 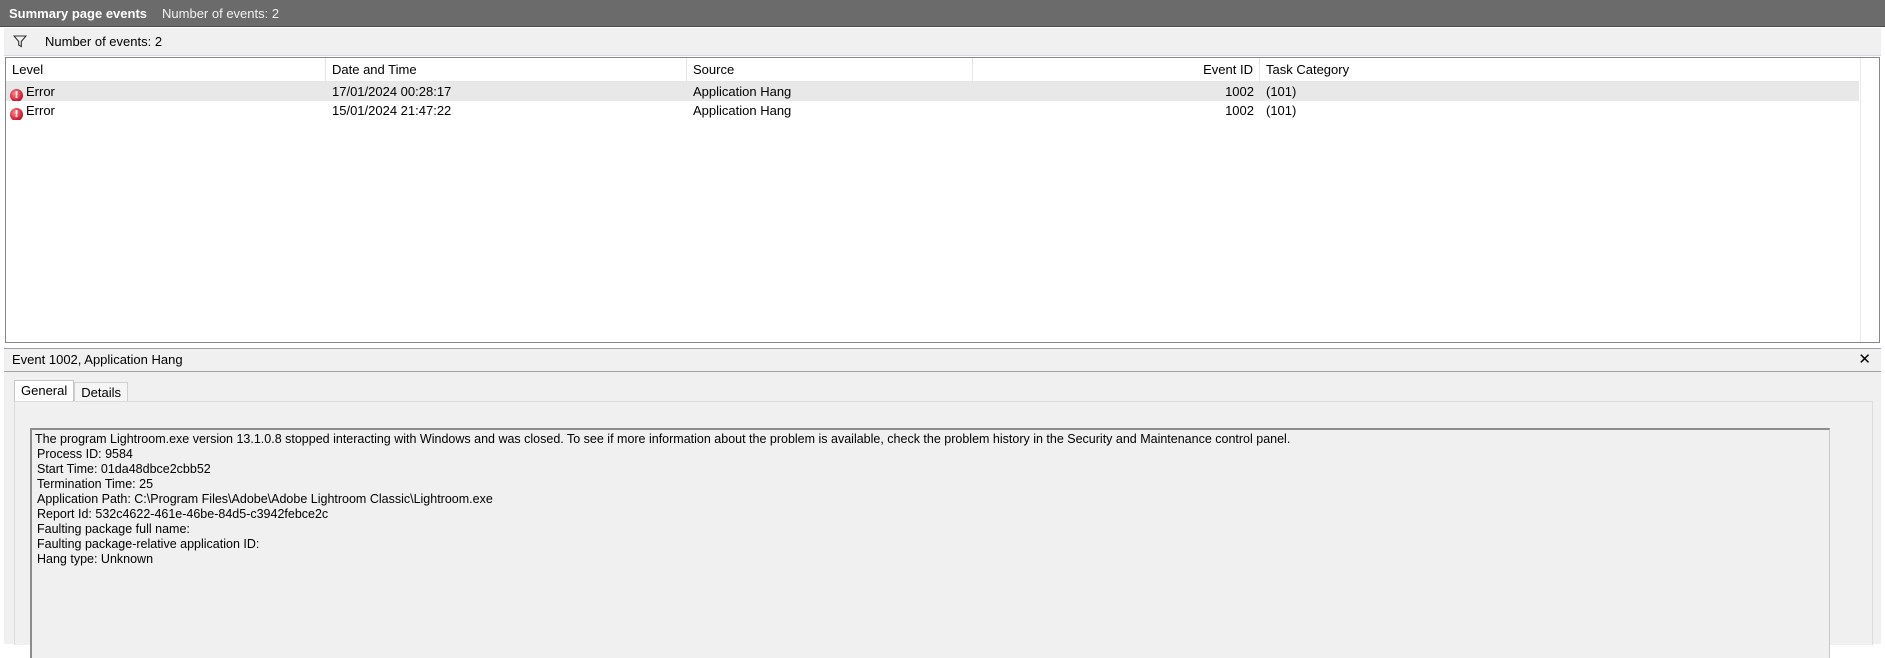 I want to click on detail-tabs: General Details, so click(x=71, y=391).